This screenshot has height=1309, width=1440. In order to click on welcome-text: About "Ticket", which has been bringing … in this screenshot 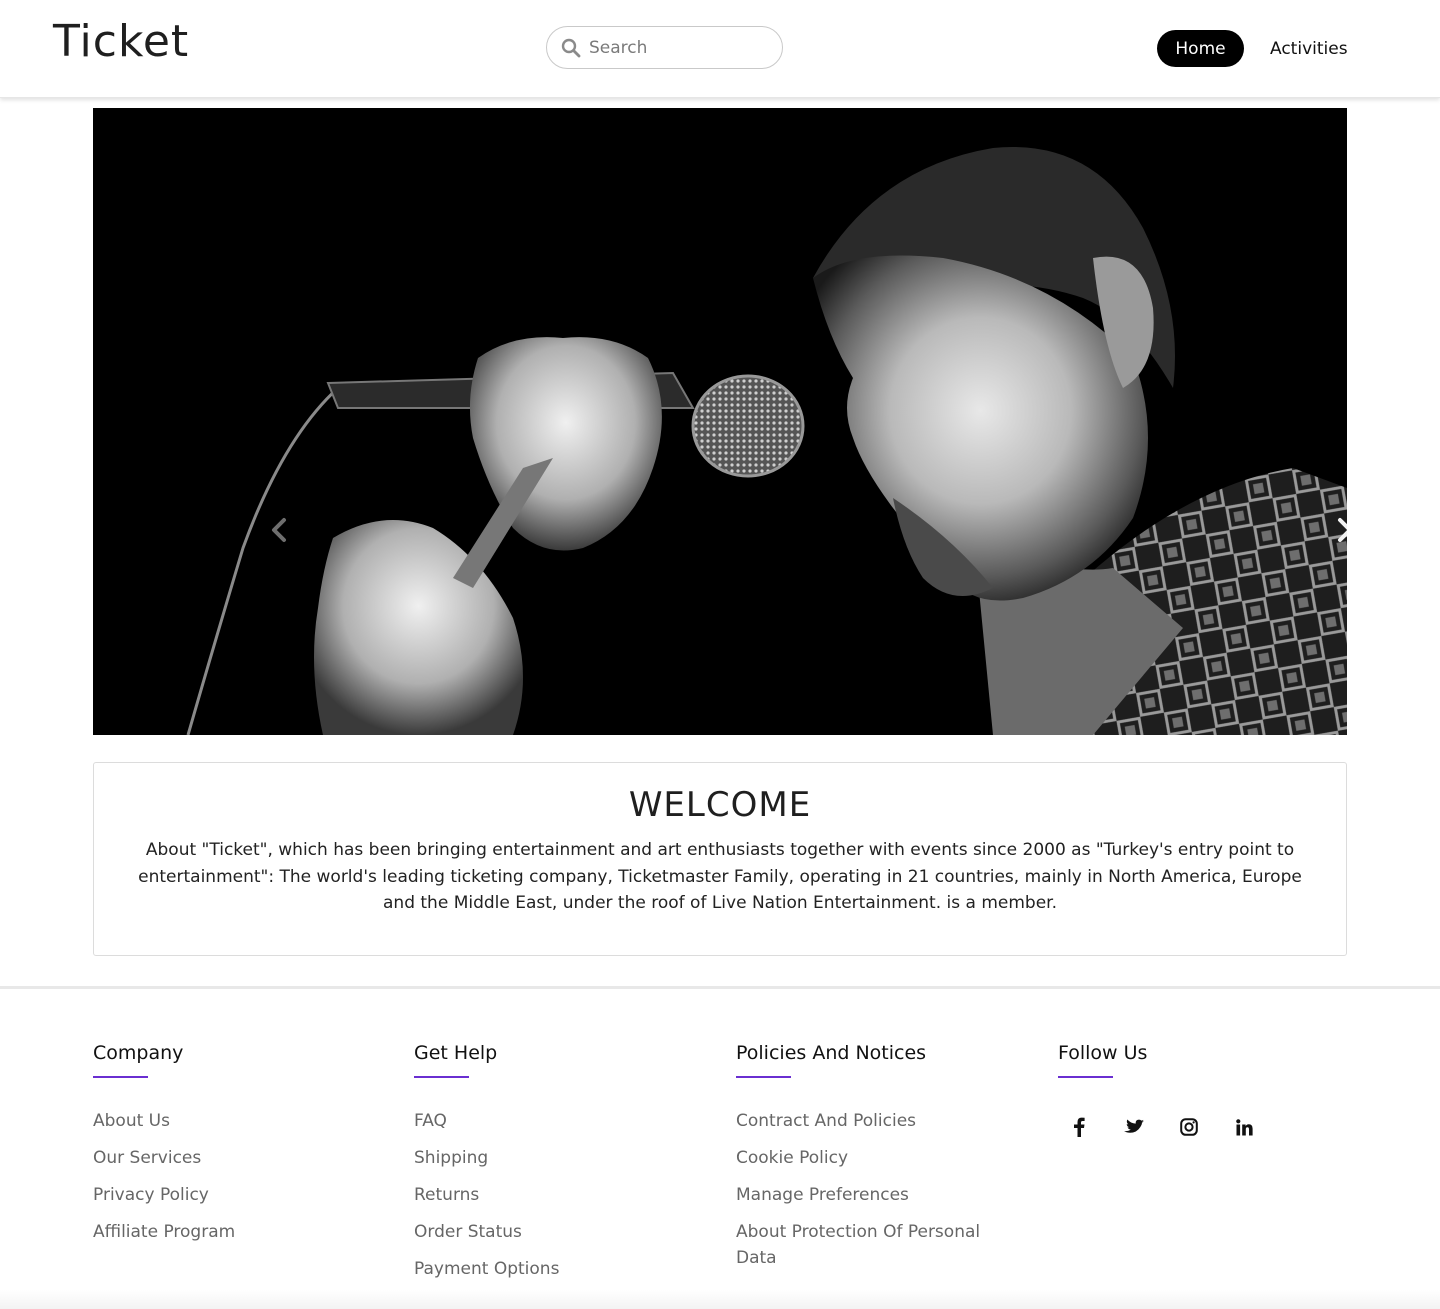, I will do `click(720, 876)`.